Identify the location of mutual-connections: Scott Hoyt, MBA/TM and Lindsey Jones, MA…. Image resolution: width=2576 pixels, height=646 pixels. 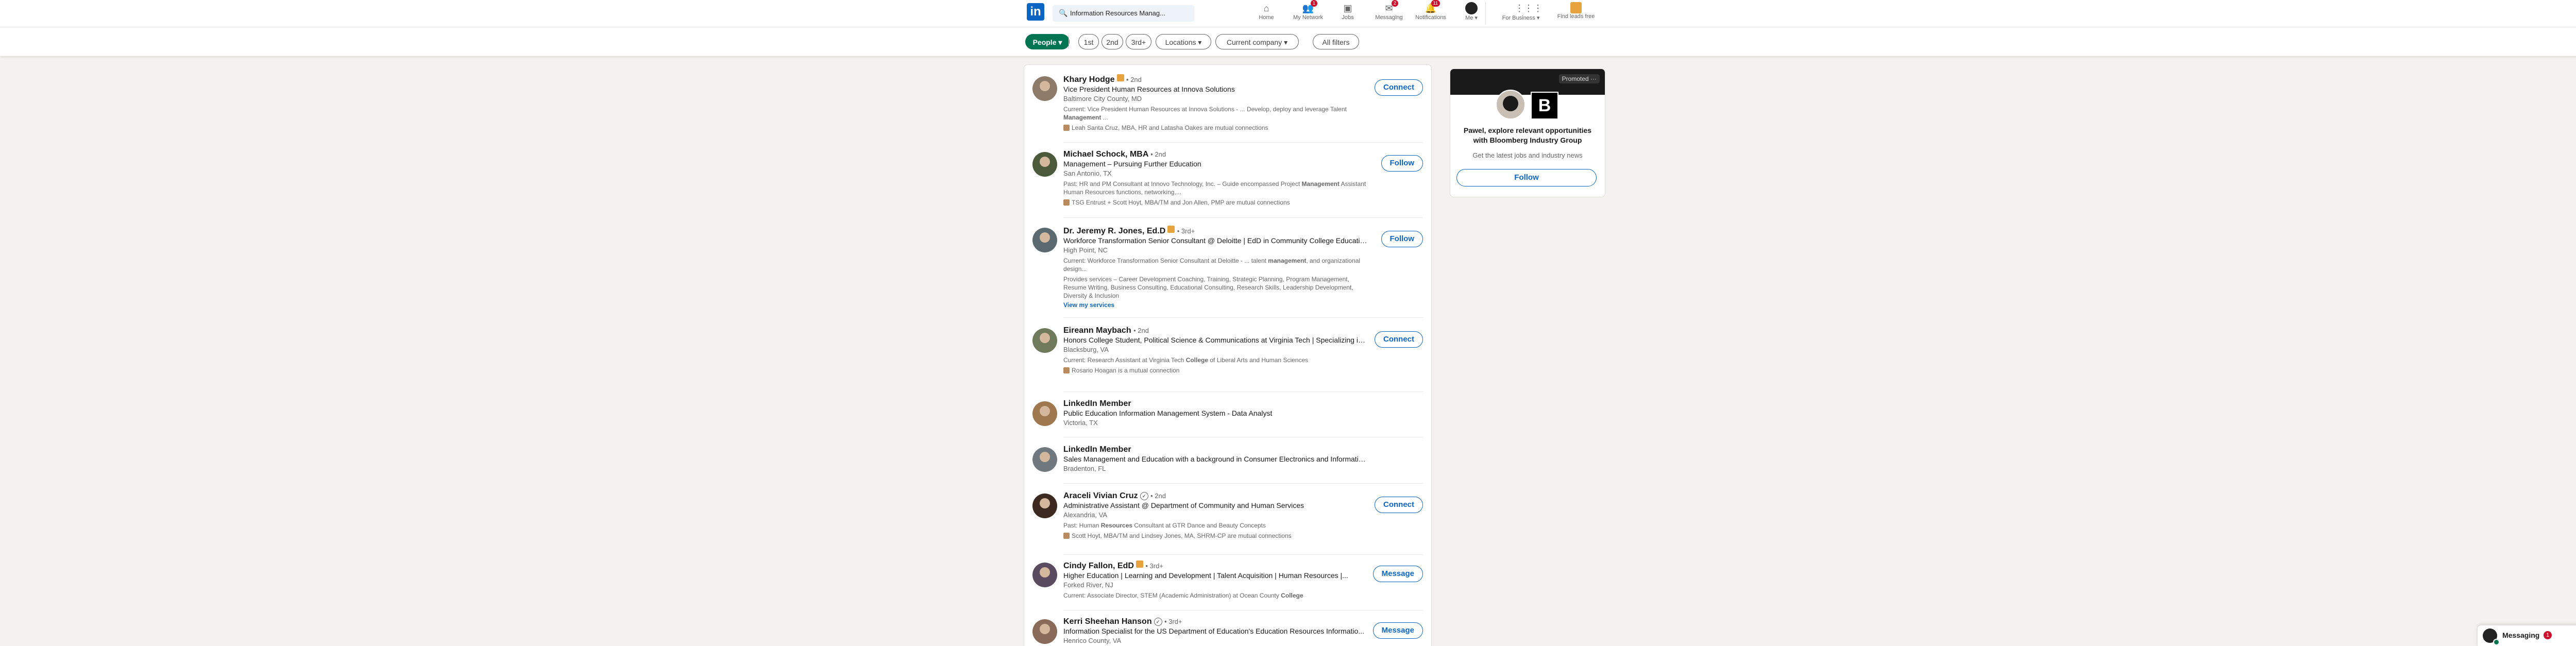
(1215, 536).